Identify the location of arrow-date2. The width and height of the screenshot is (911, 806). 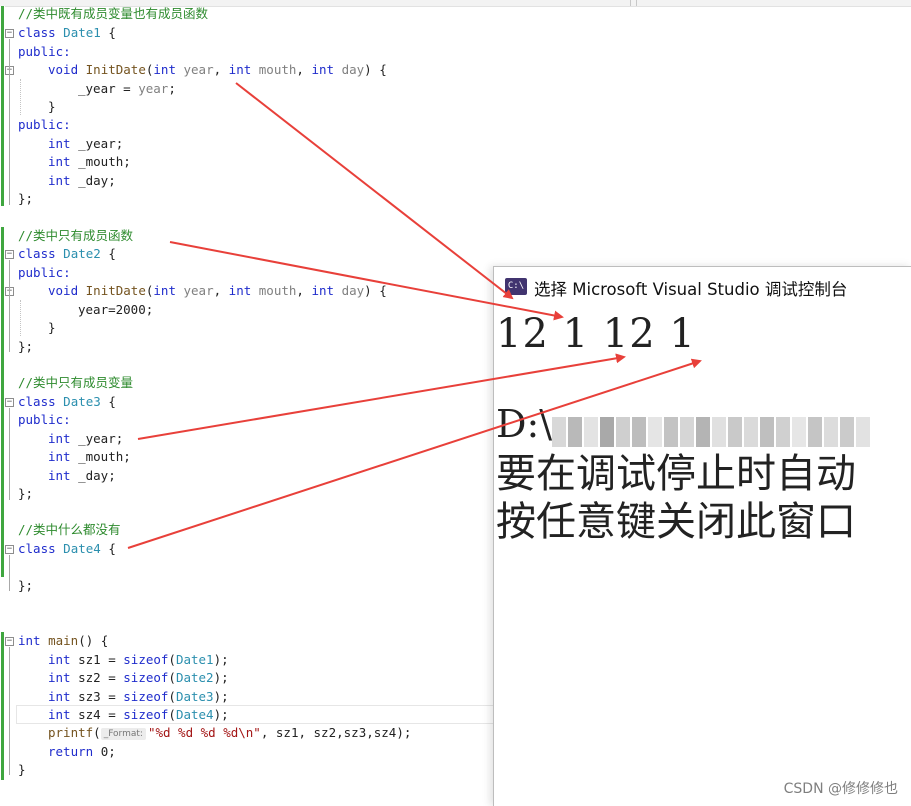
(366, 281).